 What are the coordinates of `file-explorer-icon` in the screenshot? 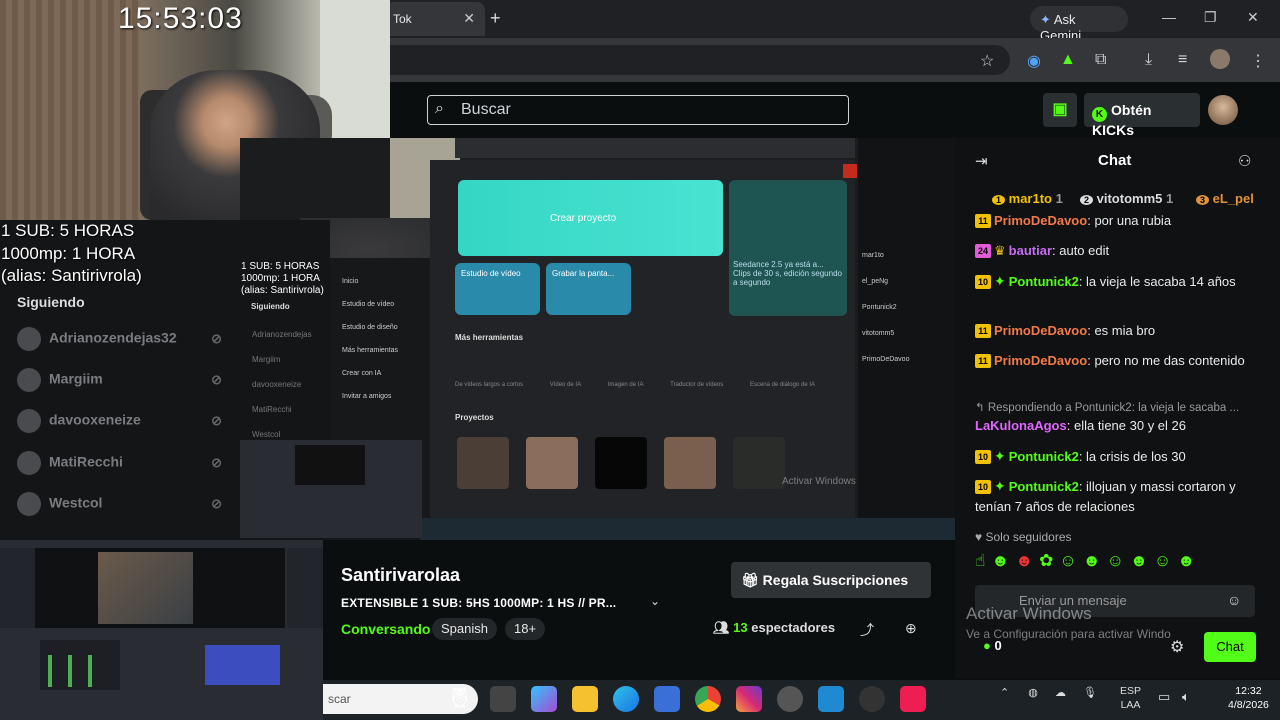 It's located at (585, 699).